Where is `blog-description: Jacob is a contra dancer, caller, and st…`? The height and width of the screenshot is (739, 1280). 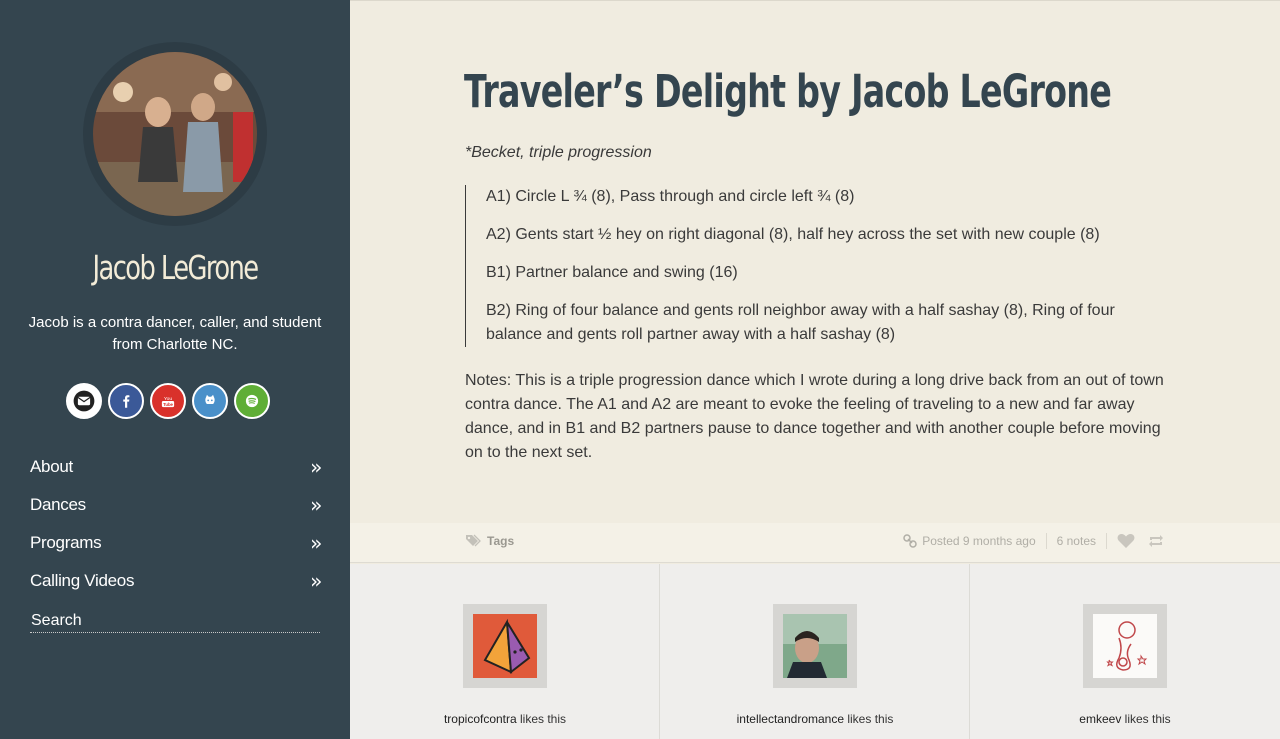 blog-description: Jacob is a contra dancer, caller, and st… is located at coordinates (175, 333).